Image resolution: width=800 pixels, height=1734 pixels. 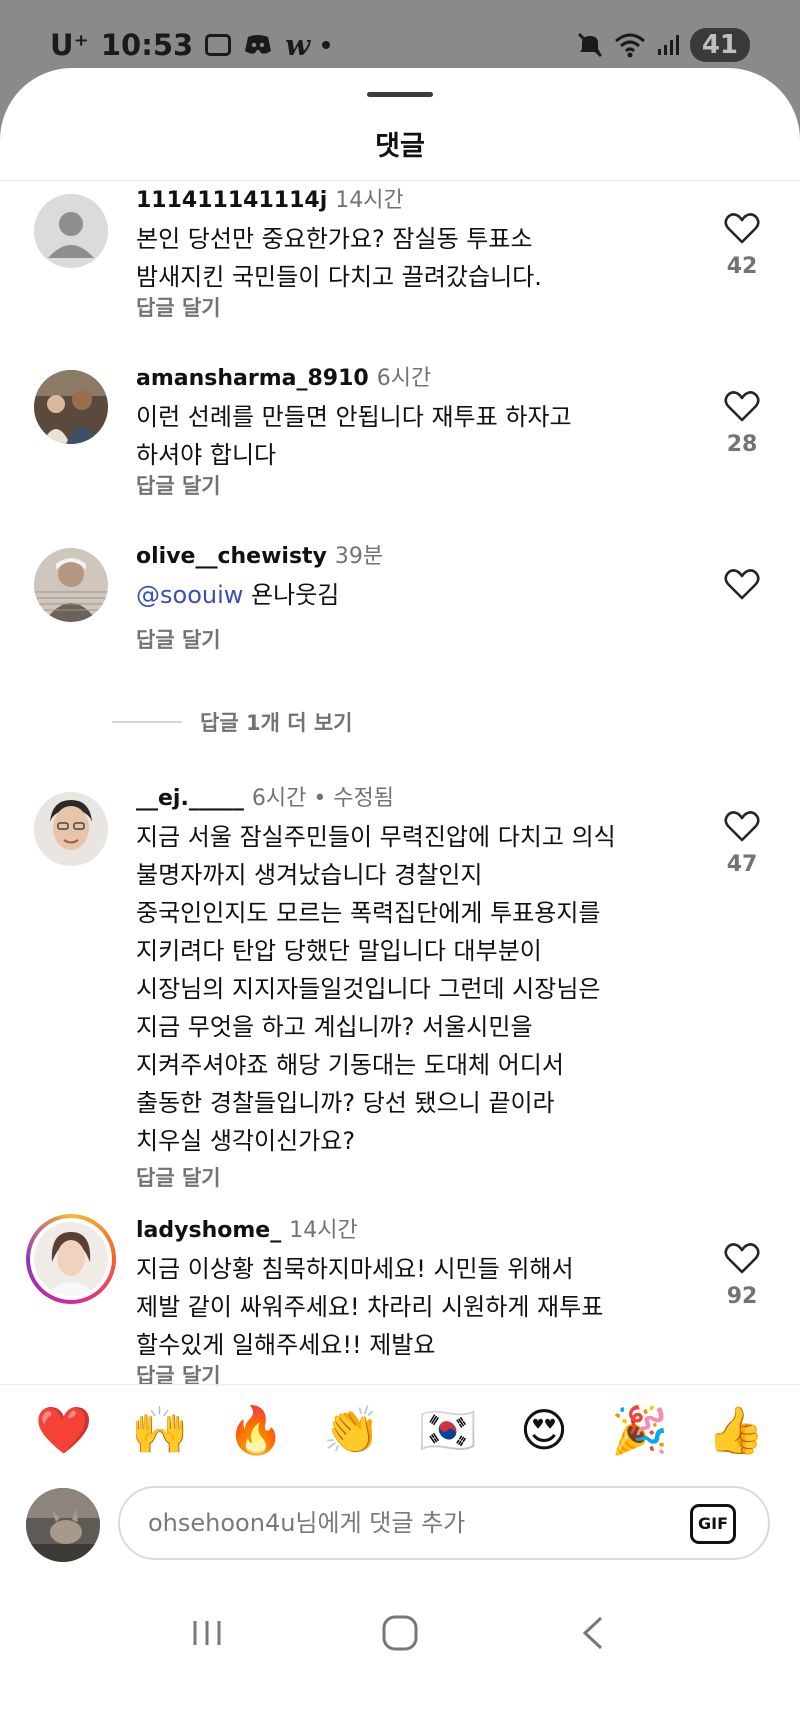 What do you see at coordinates (354, 436) in the screenshot?
I see `comment-text: 이런 선례를 만들면 안됩니다 재투표 하자고 하셔야 합니다` at bounding box center [354, 436].